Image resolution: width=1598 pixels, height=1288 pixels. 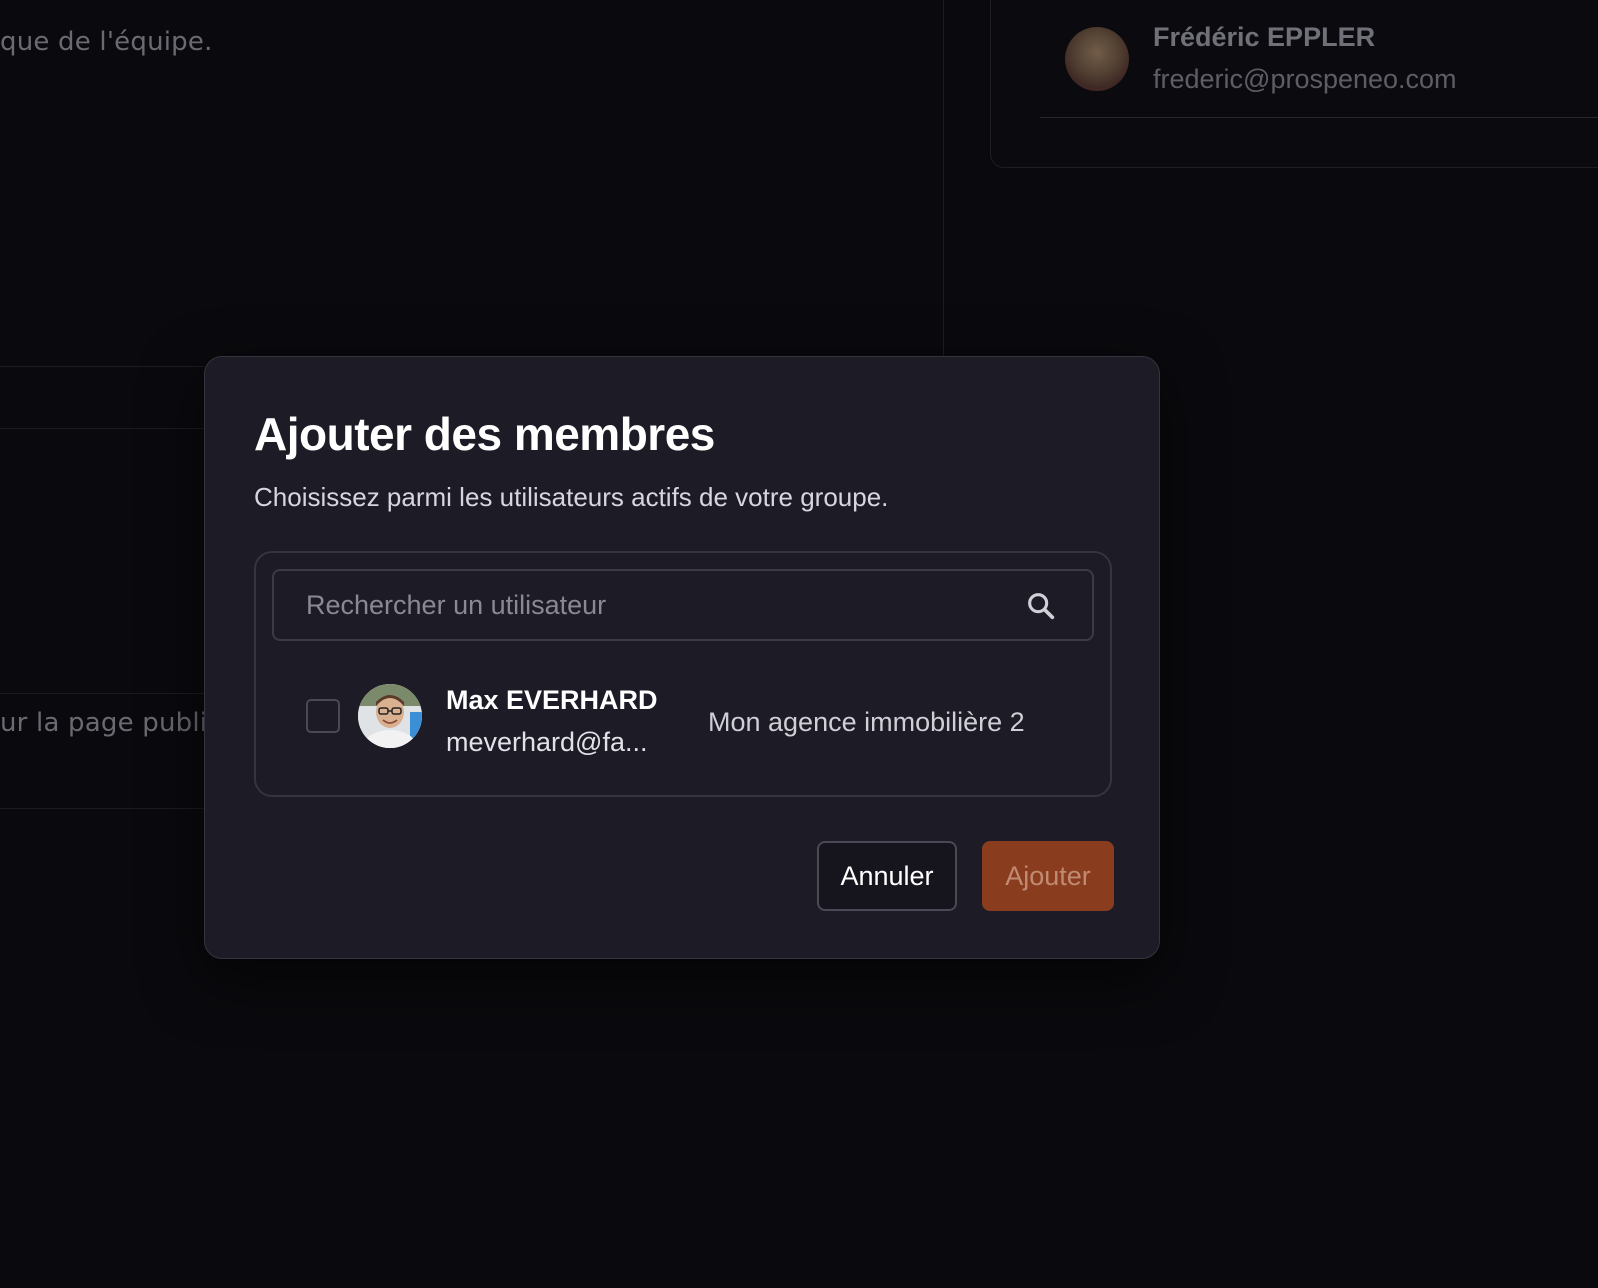 What do you see at coordinates (552, 700) in the screenshot?
I see `user-name: Max EVERHARD` at bounding box center [552, 700].